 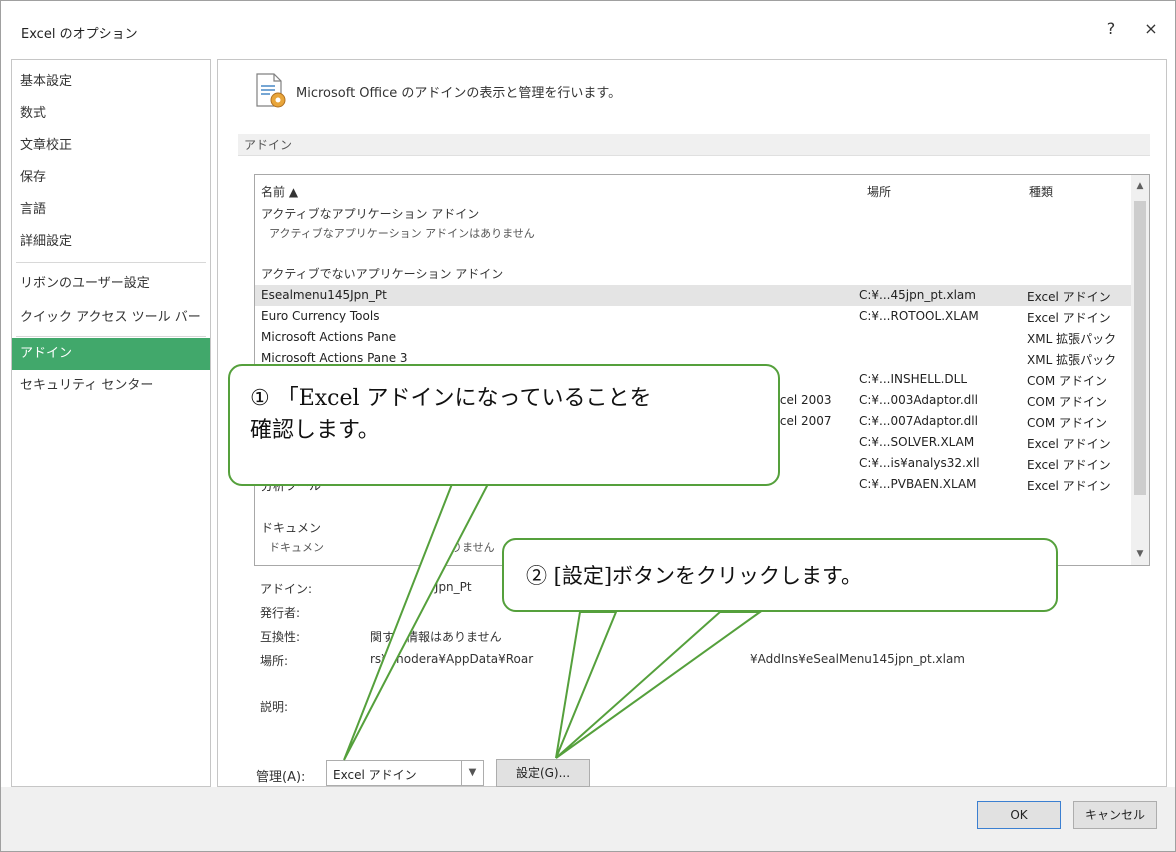 I want to click on group-inactive-title: アクティブでないアプリケーション アドイン, so click(x=382, y=274).